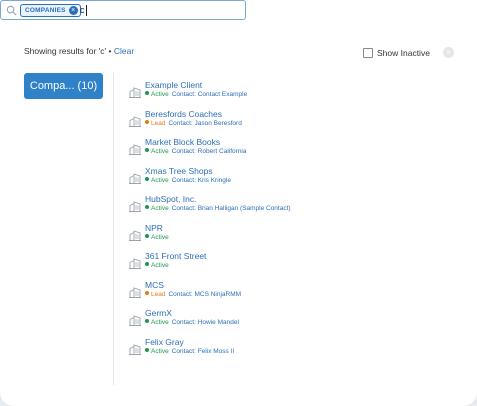  Describe the element at coordinates (69, 51) in the screenshot. I see `results-summary-text: Showing results for 'c' •` at that location.